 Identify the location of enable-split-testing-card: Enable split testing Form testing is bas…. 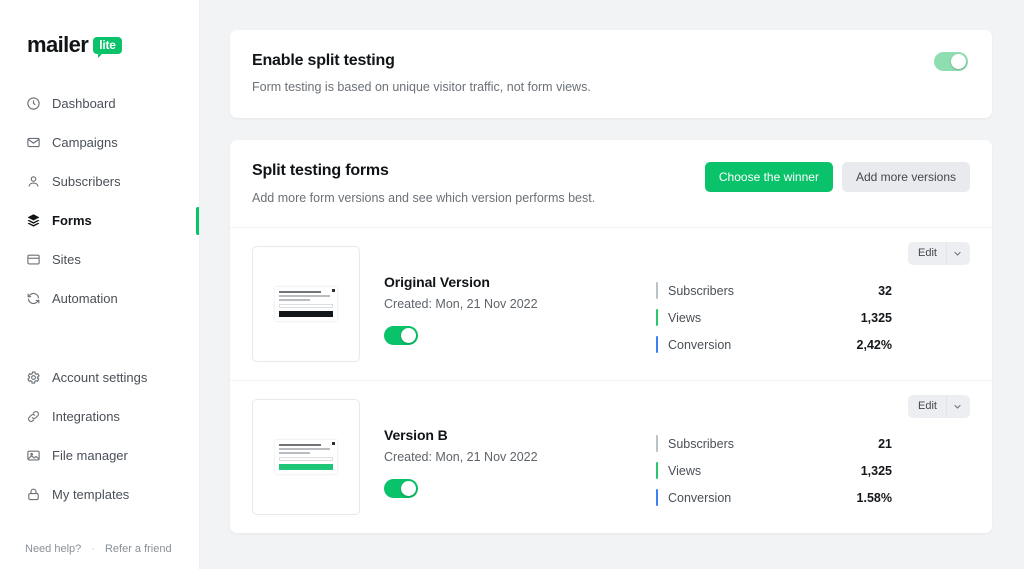
(611, 74).